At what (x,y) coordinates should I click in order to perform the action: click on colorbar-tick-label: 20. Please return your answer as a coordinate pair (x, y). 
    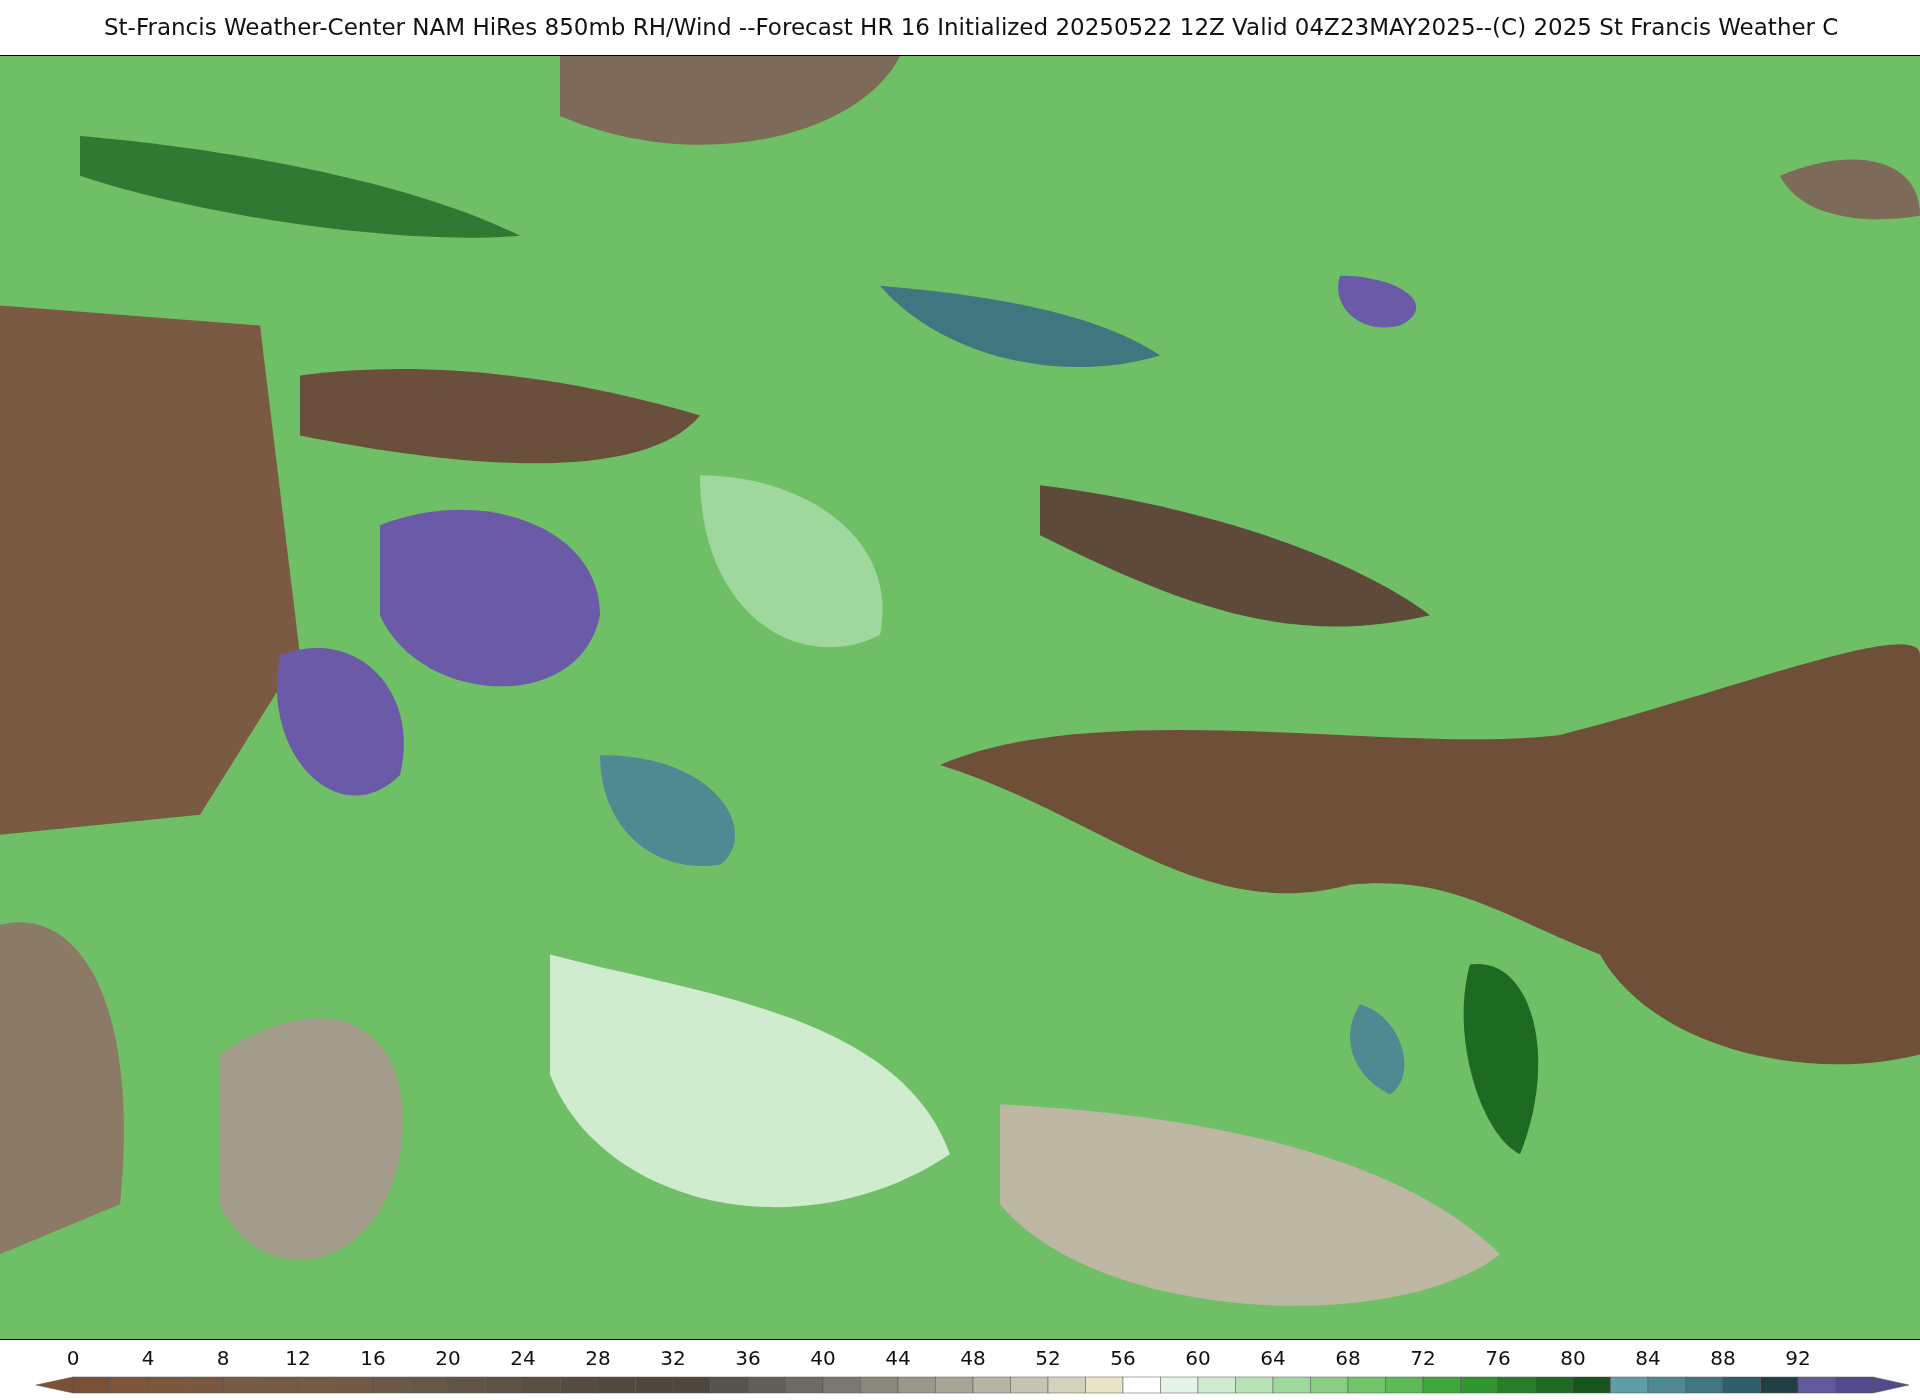
    Looking at the image, I should click on (448, 1358).